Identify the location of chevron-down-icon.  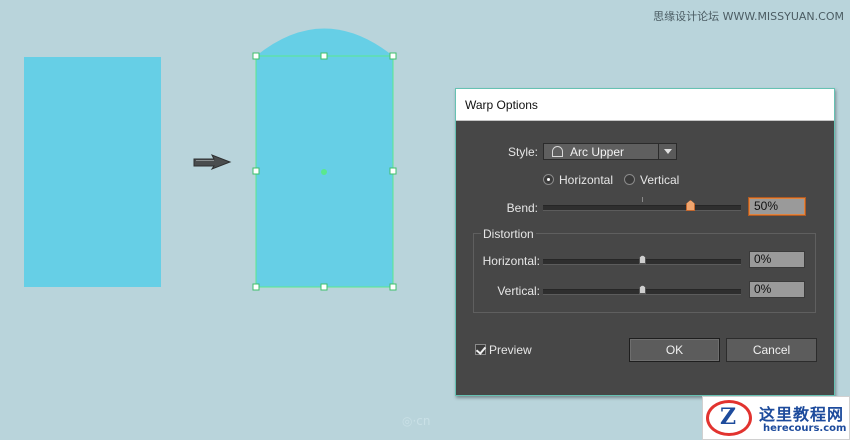
(667, 151).